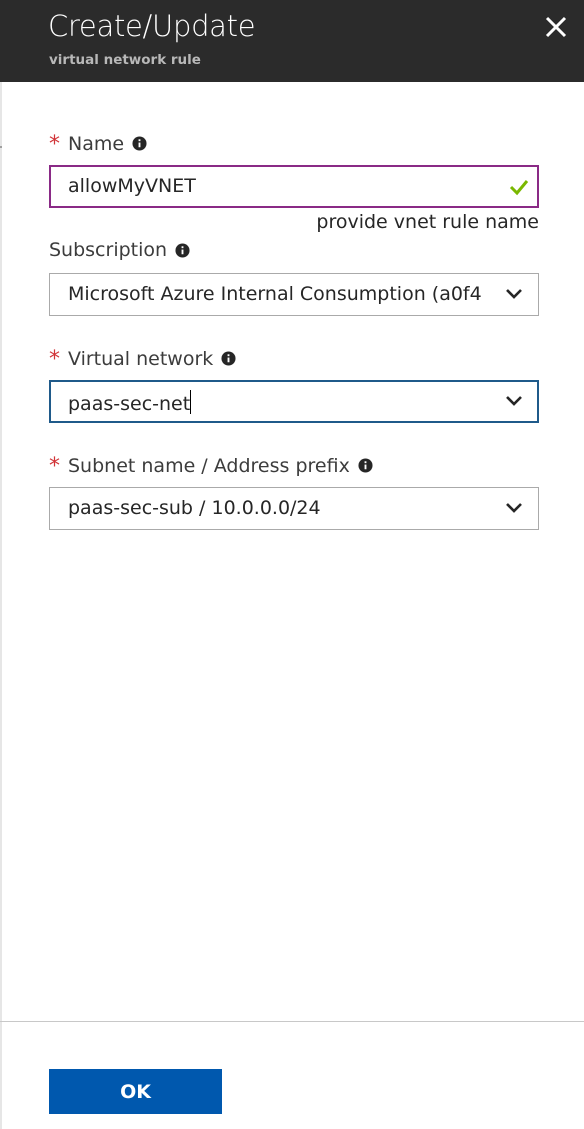 The height and width of the screenshot is (1129, 584). I want to click on virtual-network-value-wrap: paas-sec-net, so click(130, 402).